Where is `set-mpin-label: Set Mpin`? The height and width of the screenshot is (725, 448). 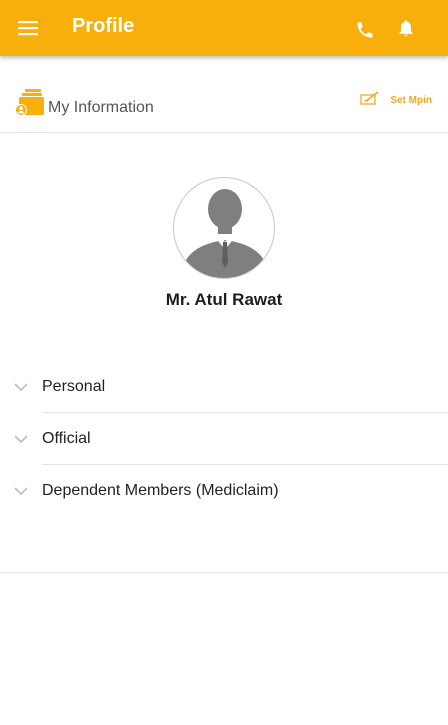
set-mpin-label: Set Mpin is located at coordinates (411, 100).